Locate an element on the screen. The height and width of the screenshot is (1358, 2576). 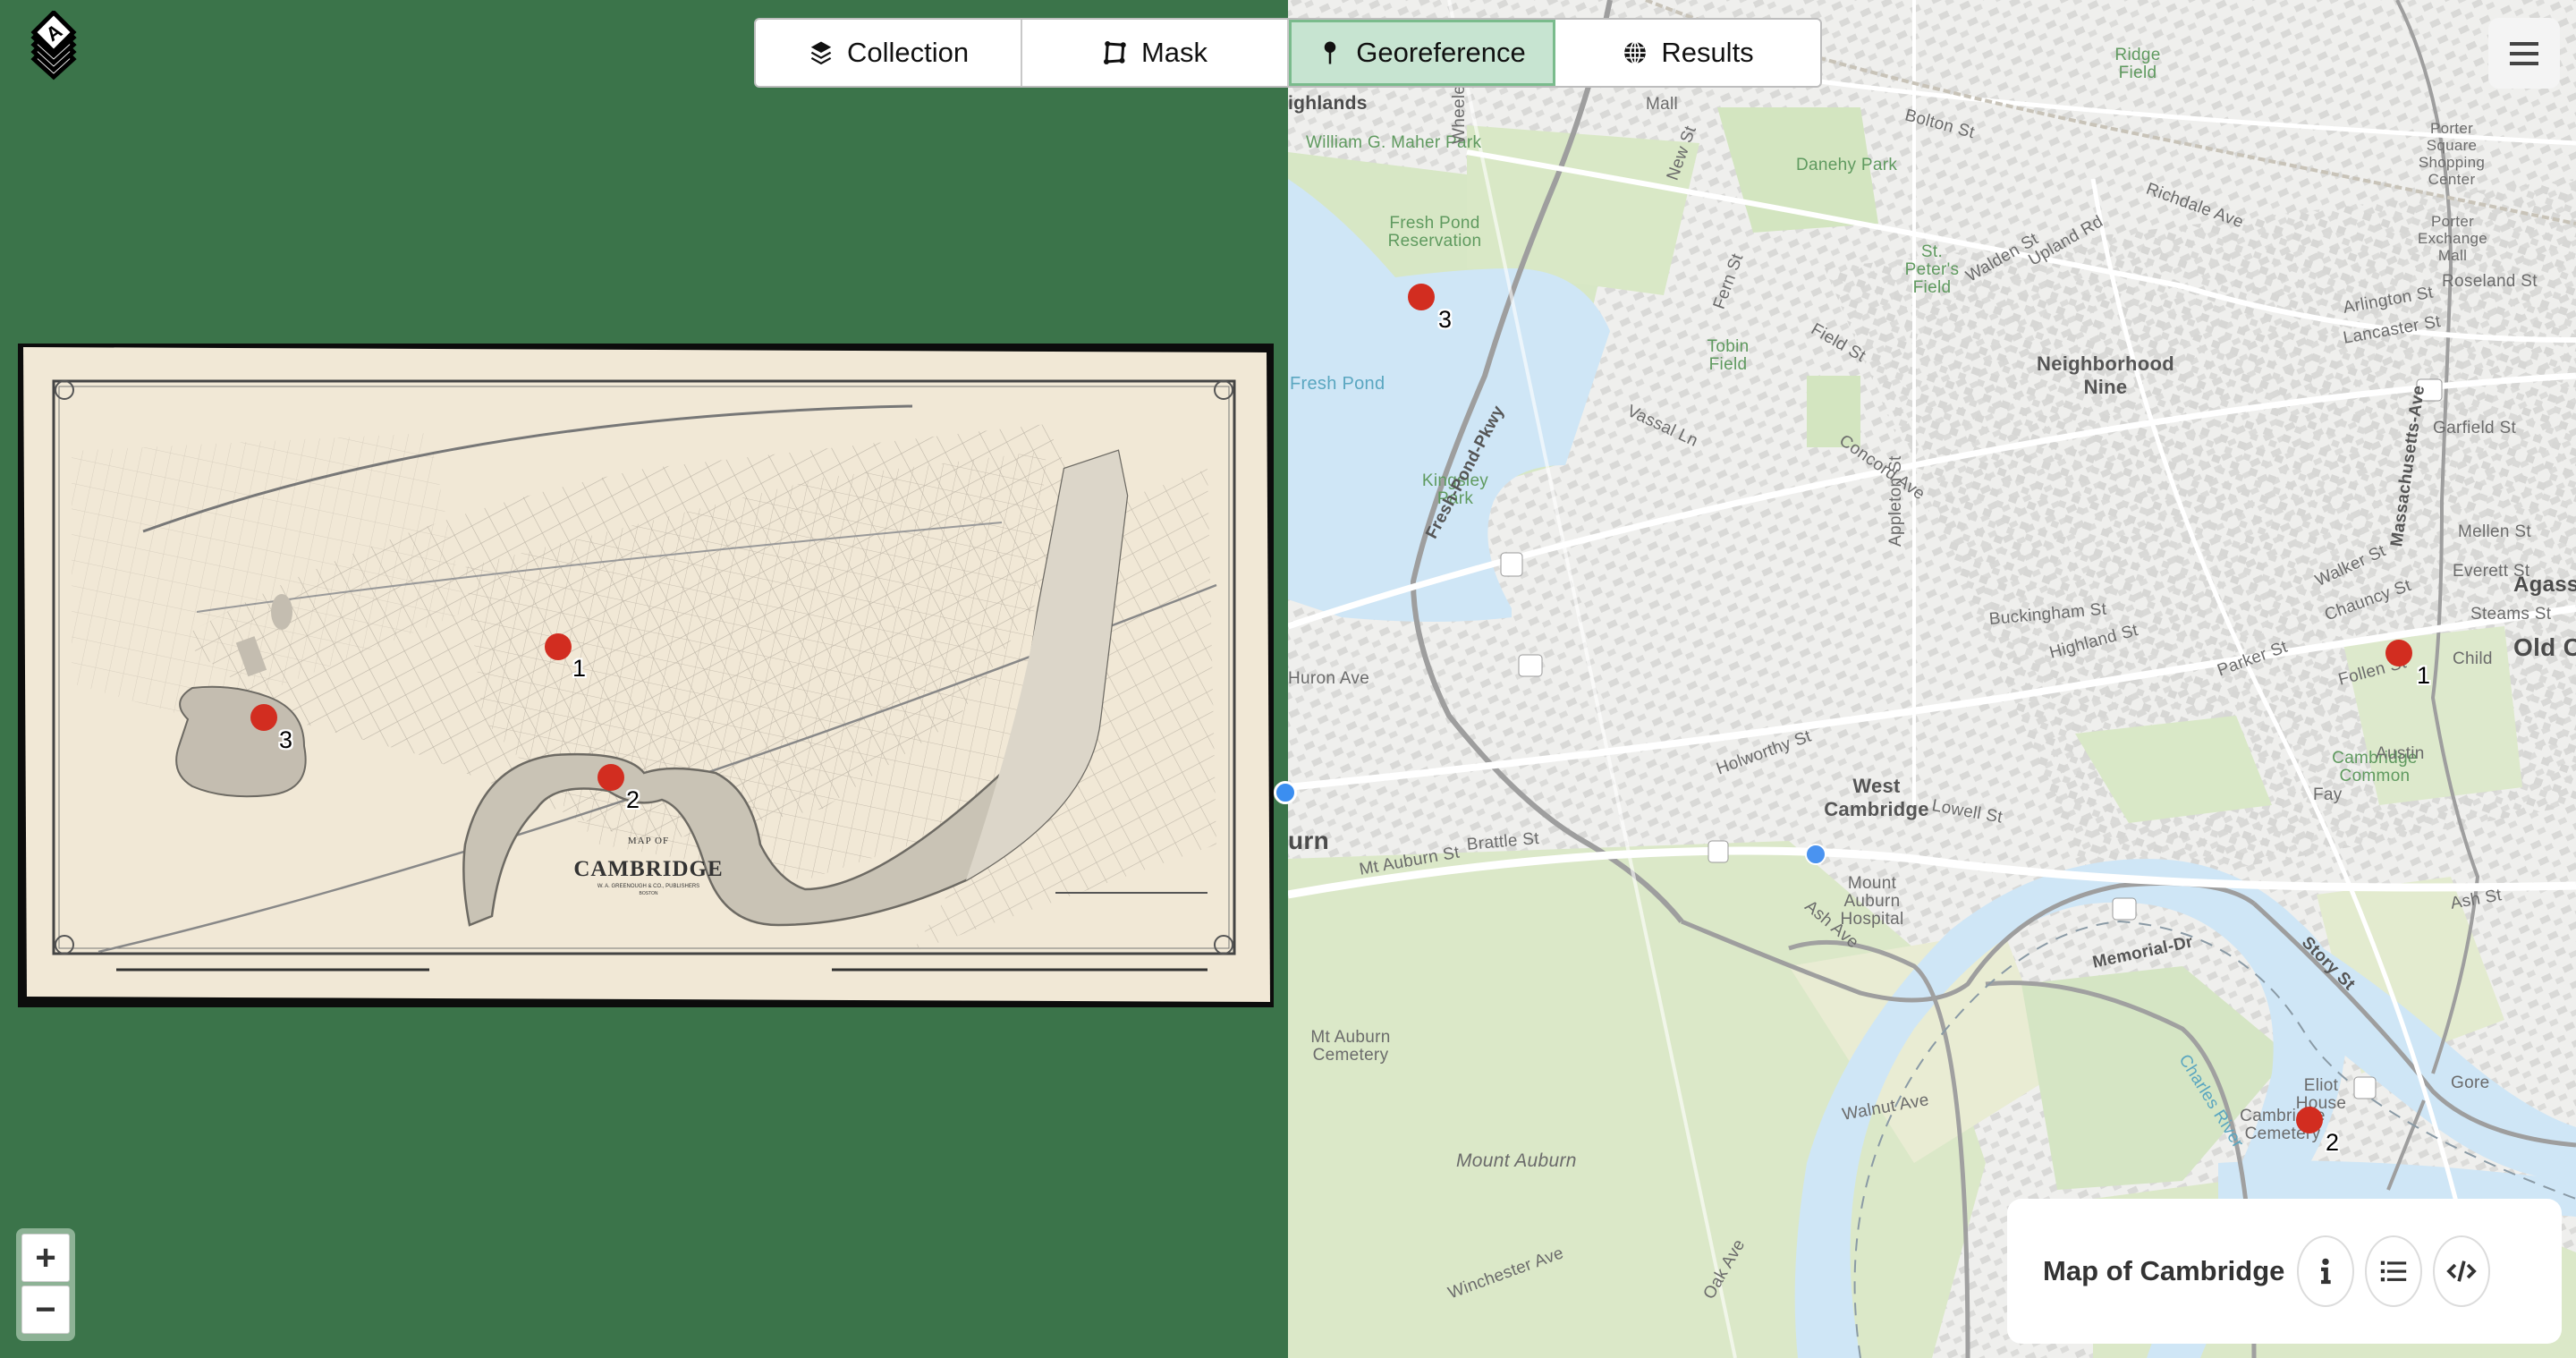
street-label: Everett St is located at coordinates (2491, 571).